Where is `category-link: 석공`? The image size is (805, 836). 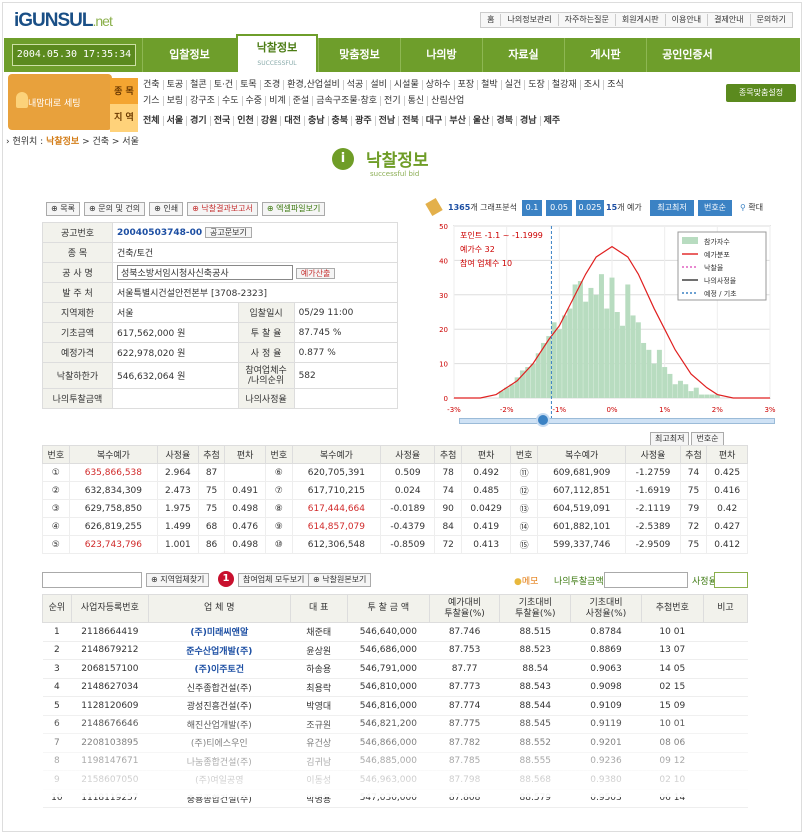
category-link: 석공 is located at coordinates (355, 85).